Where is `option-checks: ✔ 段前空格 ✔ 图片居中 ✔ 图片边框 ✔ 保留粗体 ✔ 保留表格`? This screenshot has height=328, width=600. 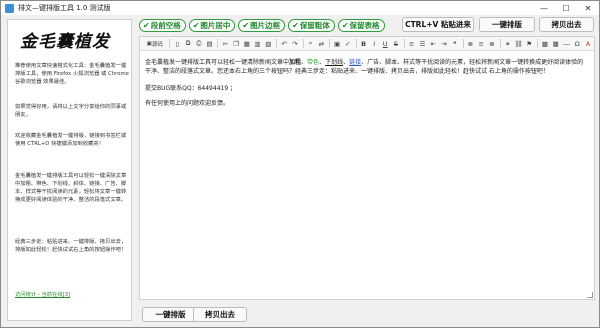 option-checks: ✔ 段前空格 ✔ 图片居中 ✔ 图片边框 ✔ 保留粗体 ✔ 保留表格 is located at coordinates (263, 25).